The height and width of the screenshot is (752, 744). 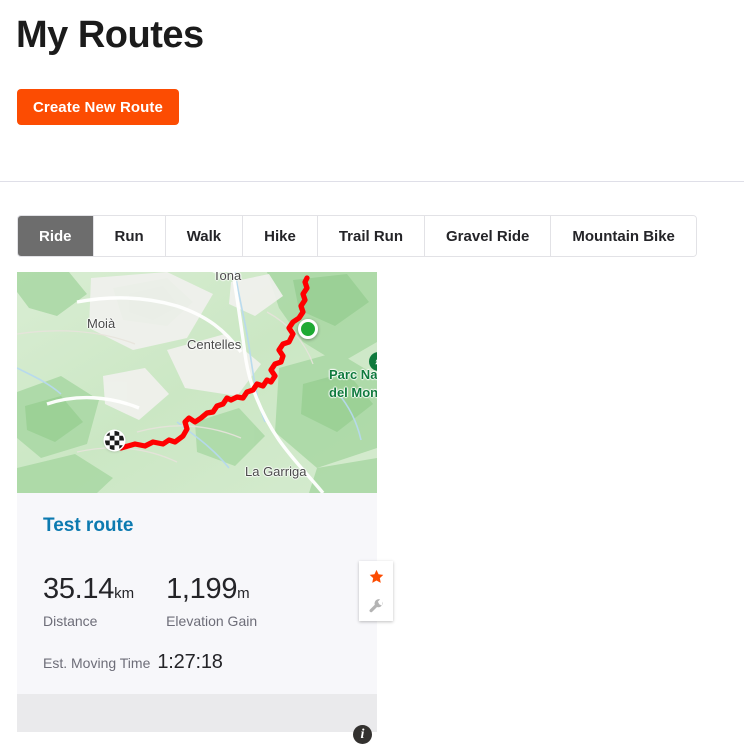 What do you see at coordinates (280, 236) in the screenshot?
I see `tab-hike: Hike` at bounding box center [280, 236].